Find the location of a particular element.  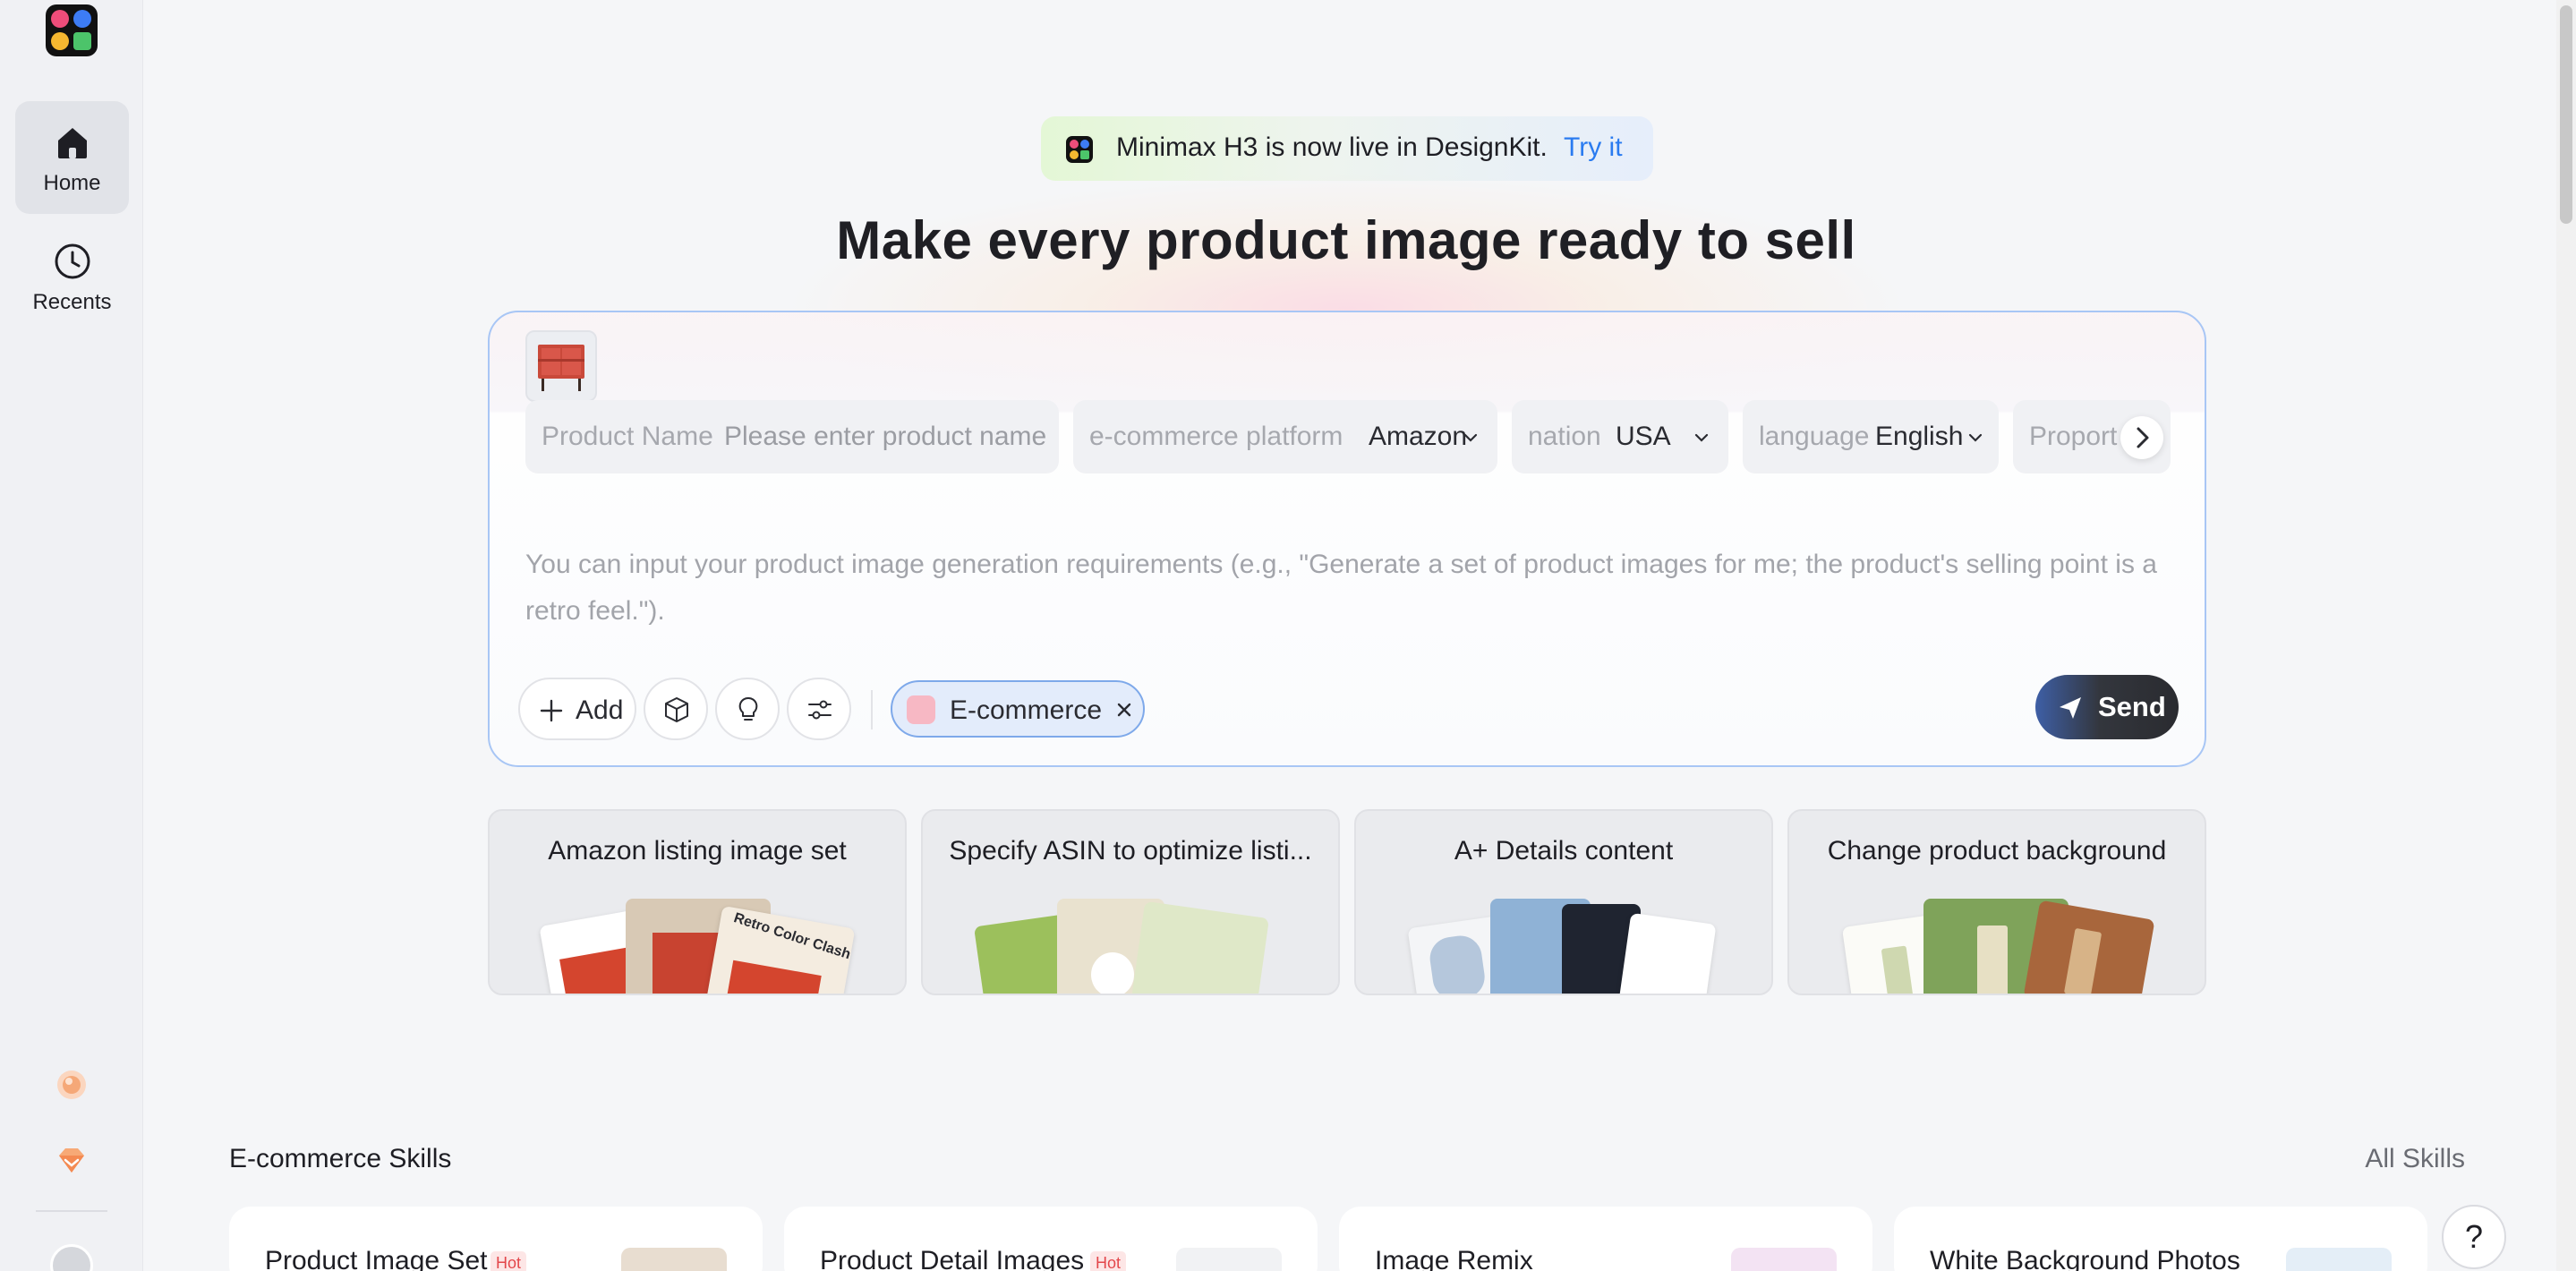

language-select: language English is located at coordinates (1871, 436).